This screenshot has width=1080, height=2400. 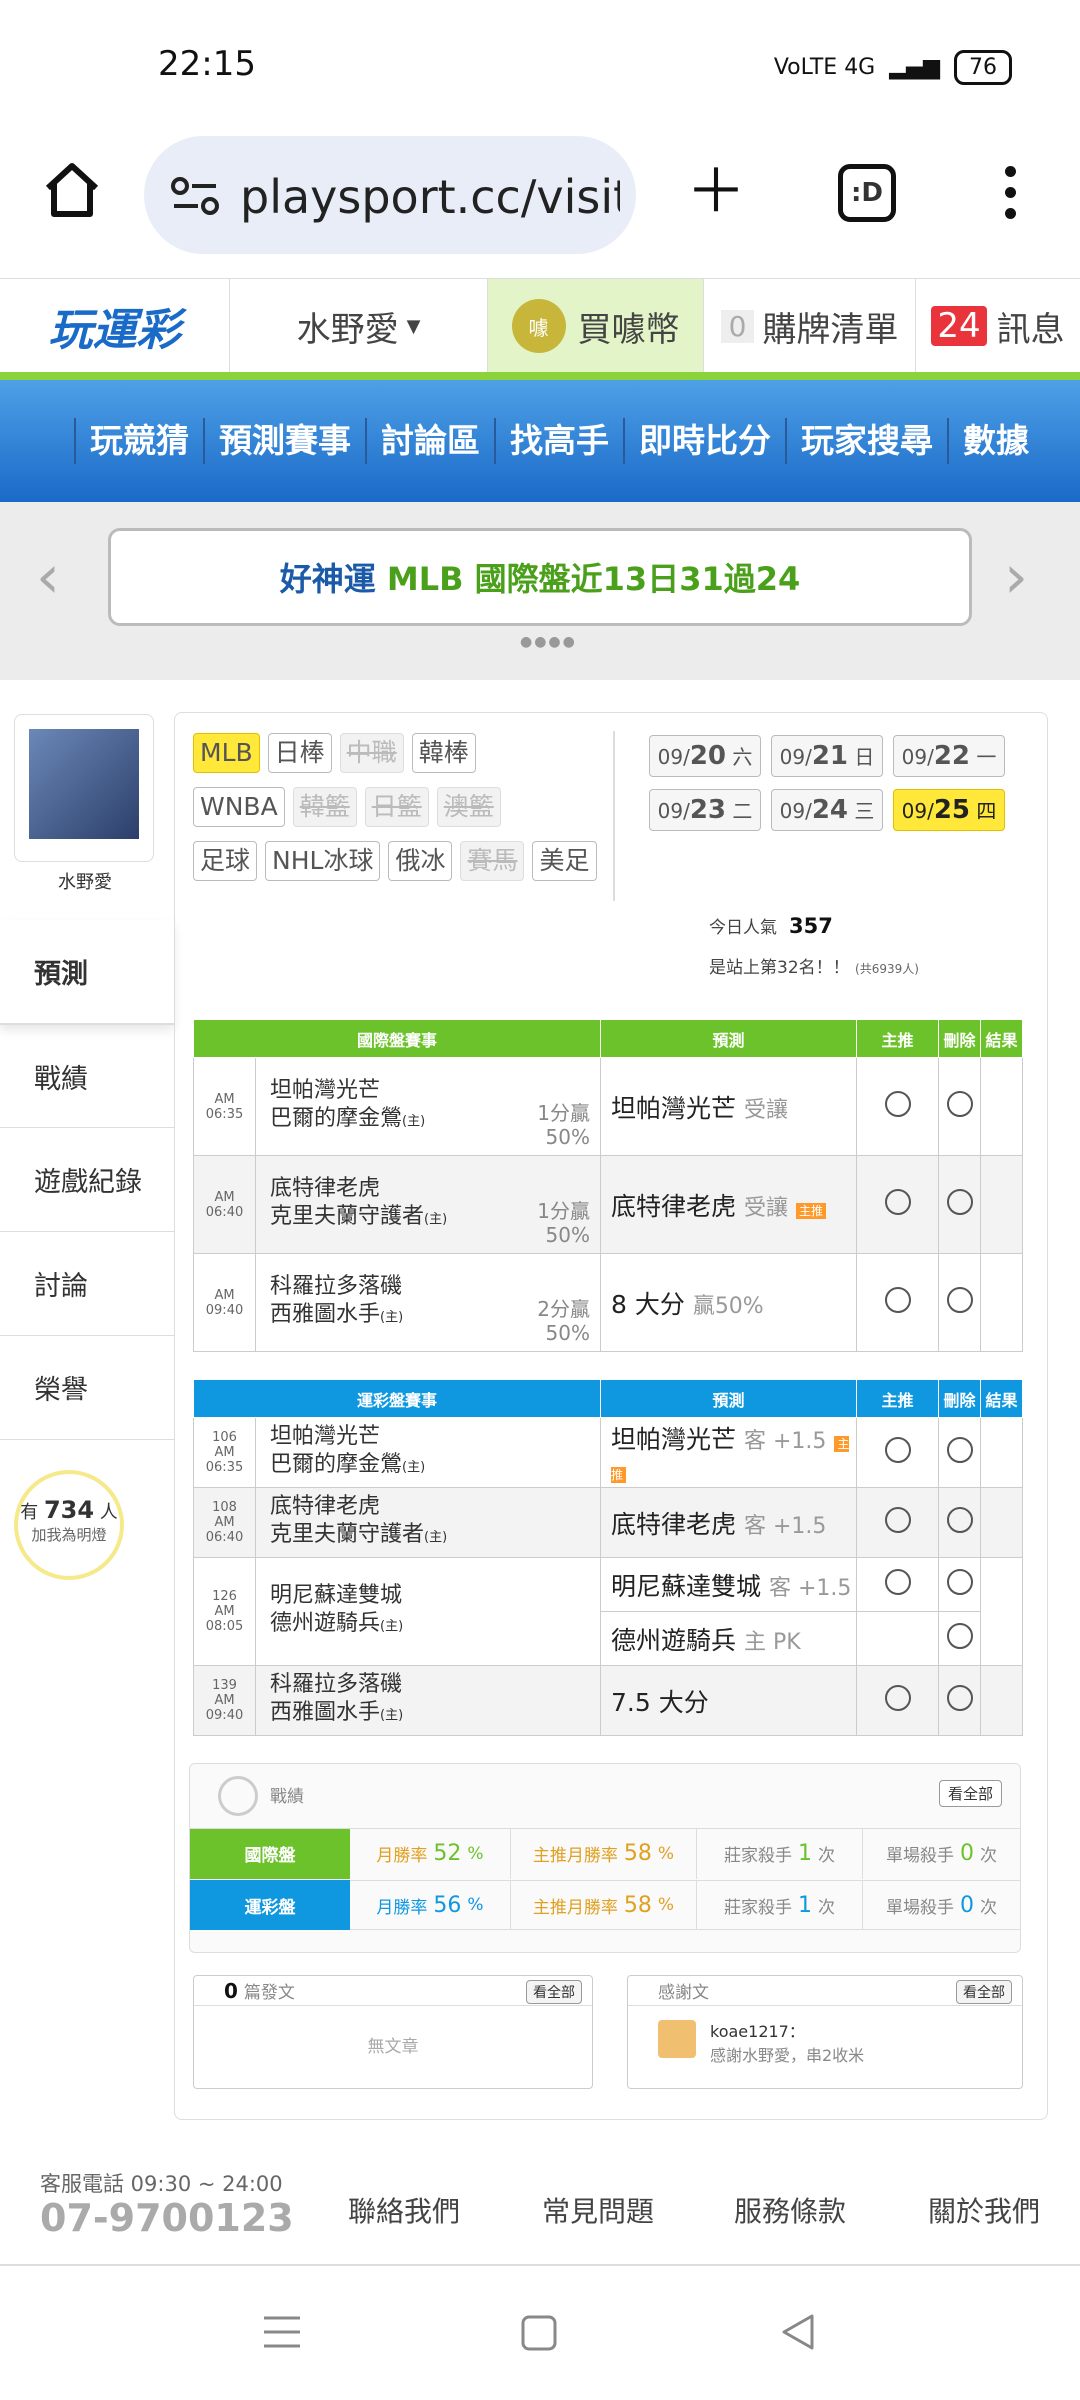 What do you see at coordinates (728, 1302) in the screenshot?
I see `prediction: 8 大分 贏50%` at bounding box center [728, 1302].